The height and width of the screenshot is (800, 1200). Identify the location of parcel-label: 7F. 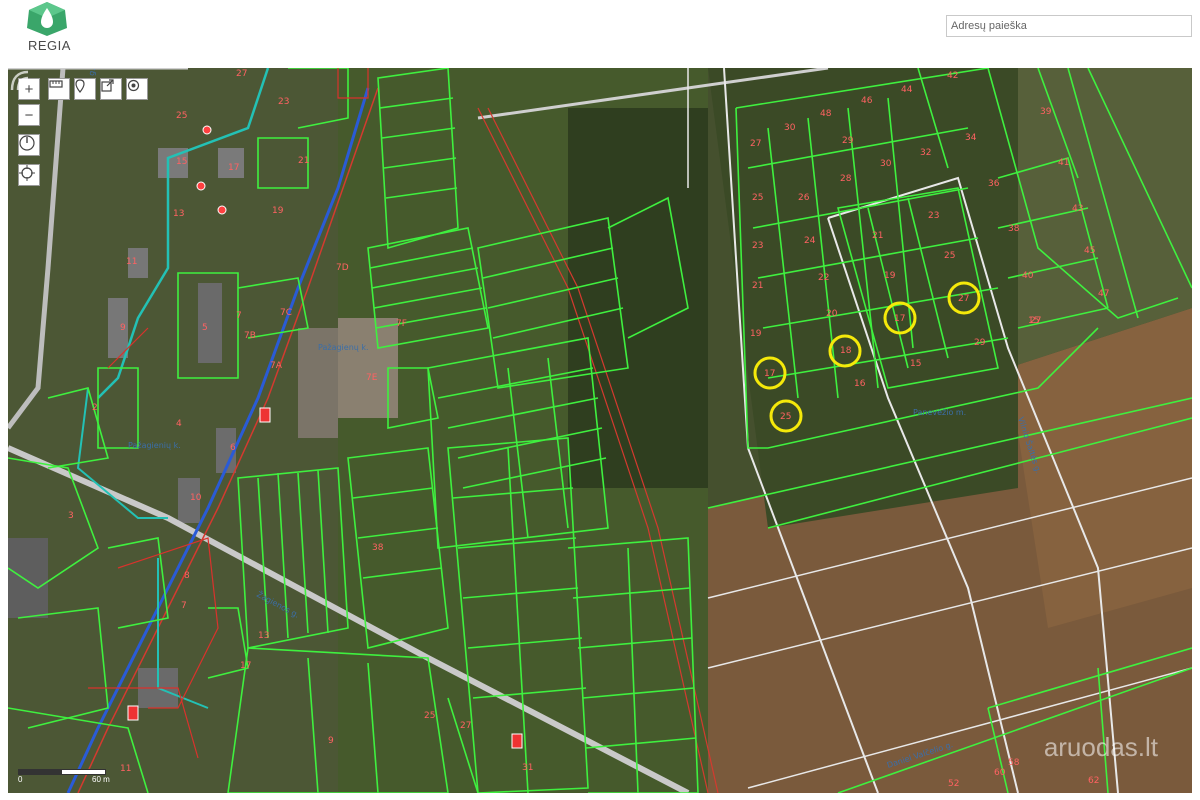
(401, 324).